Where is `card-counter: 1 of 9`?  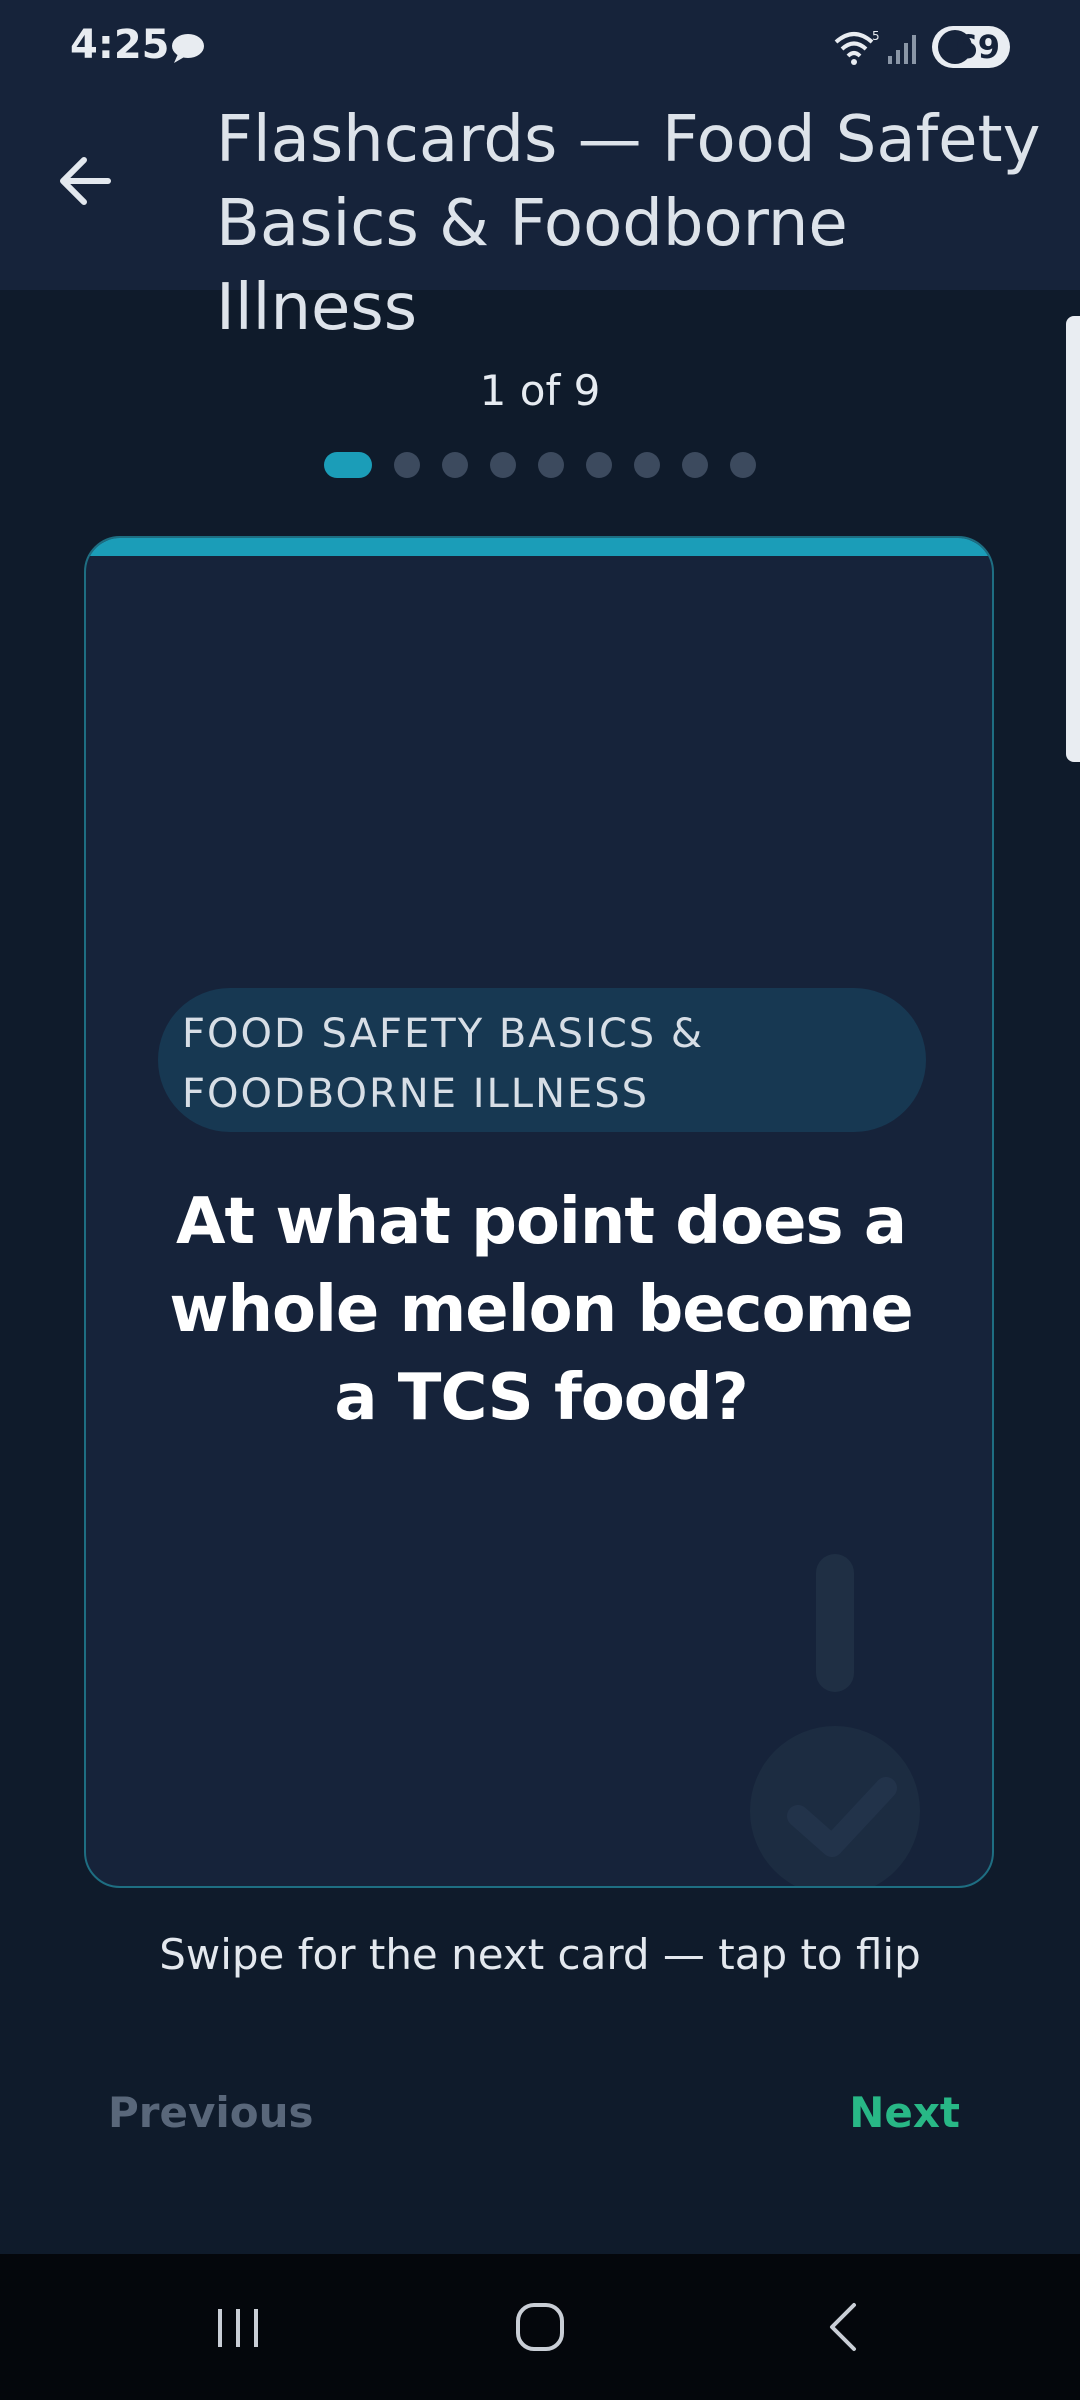 card-counter: 1 of 9 is located at coordinates (540, 390).